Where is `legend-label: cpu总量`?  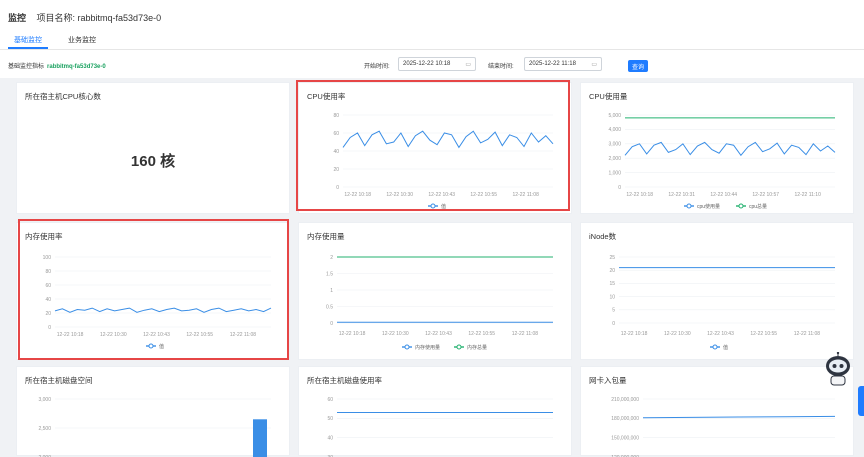
legend-label: cpu总量 is located at coordinates (758, 206).